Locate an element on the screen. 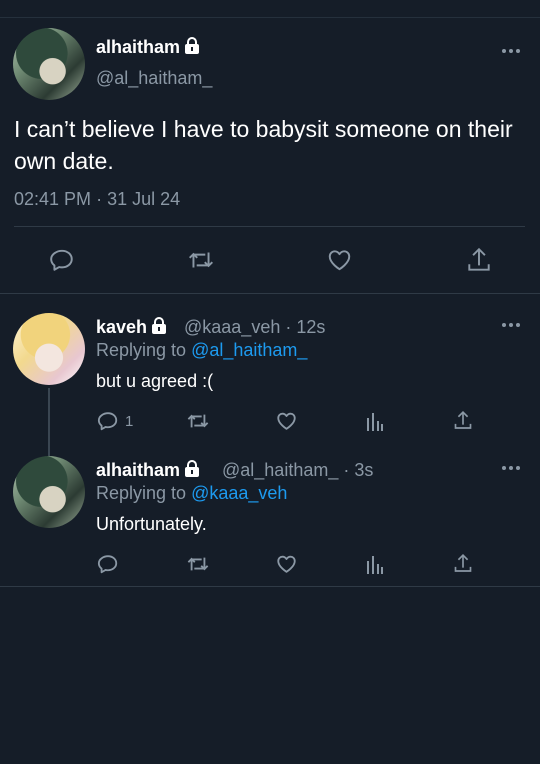  thread-bottom-divider is located at coordinates (270, 586).